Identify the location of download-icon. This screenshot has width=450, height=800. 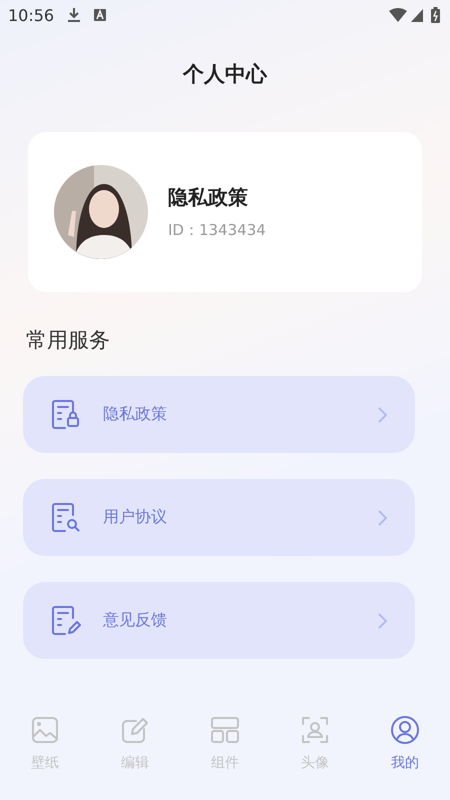
(74, 15).